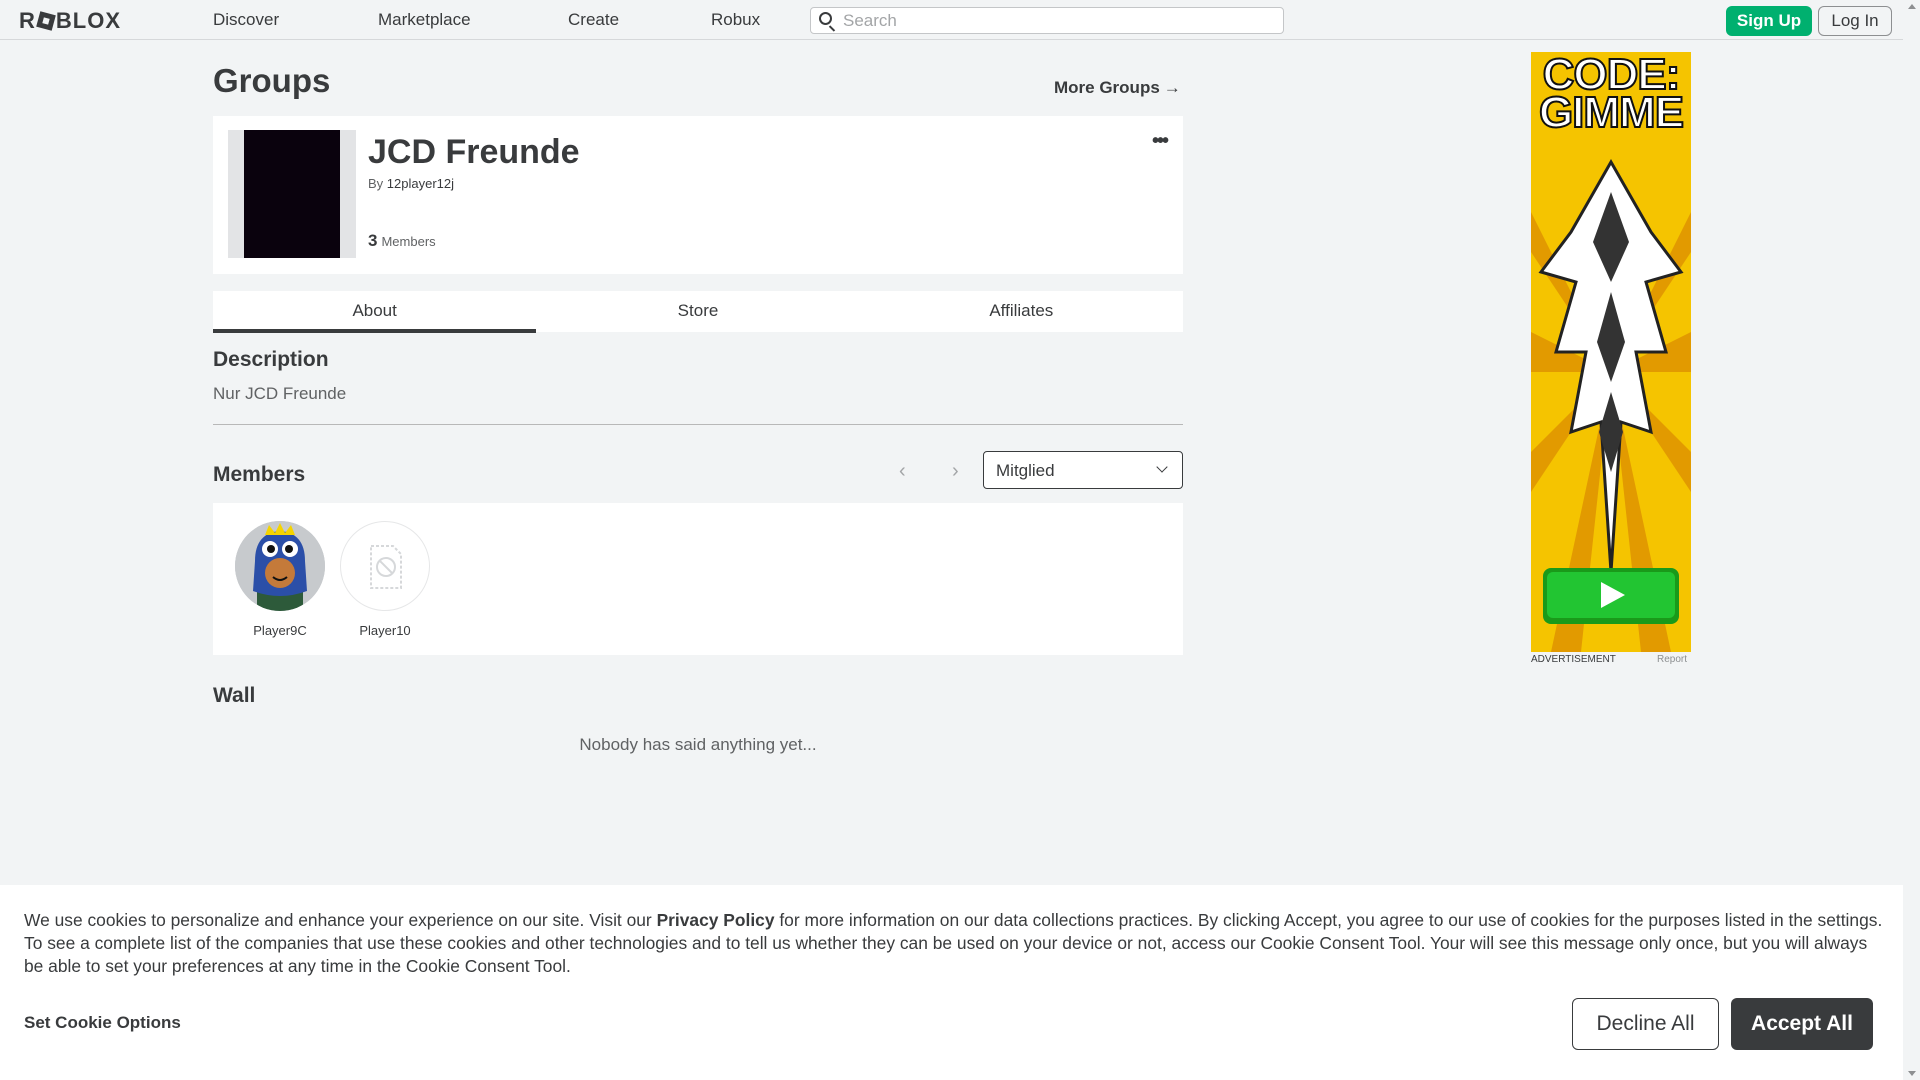 This screenshot has height=1080, width=1920. Describe the element at coordinates (1855, 21) in the screenshot. I see `log-in-button: Log In` at that location.